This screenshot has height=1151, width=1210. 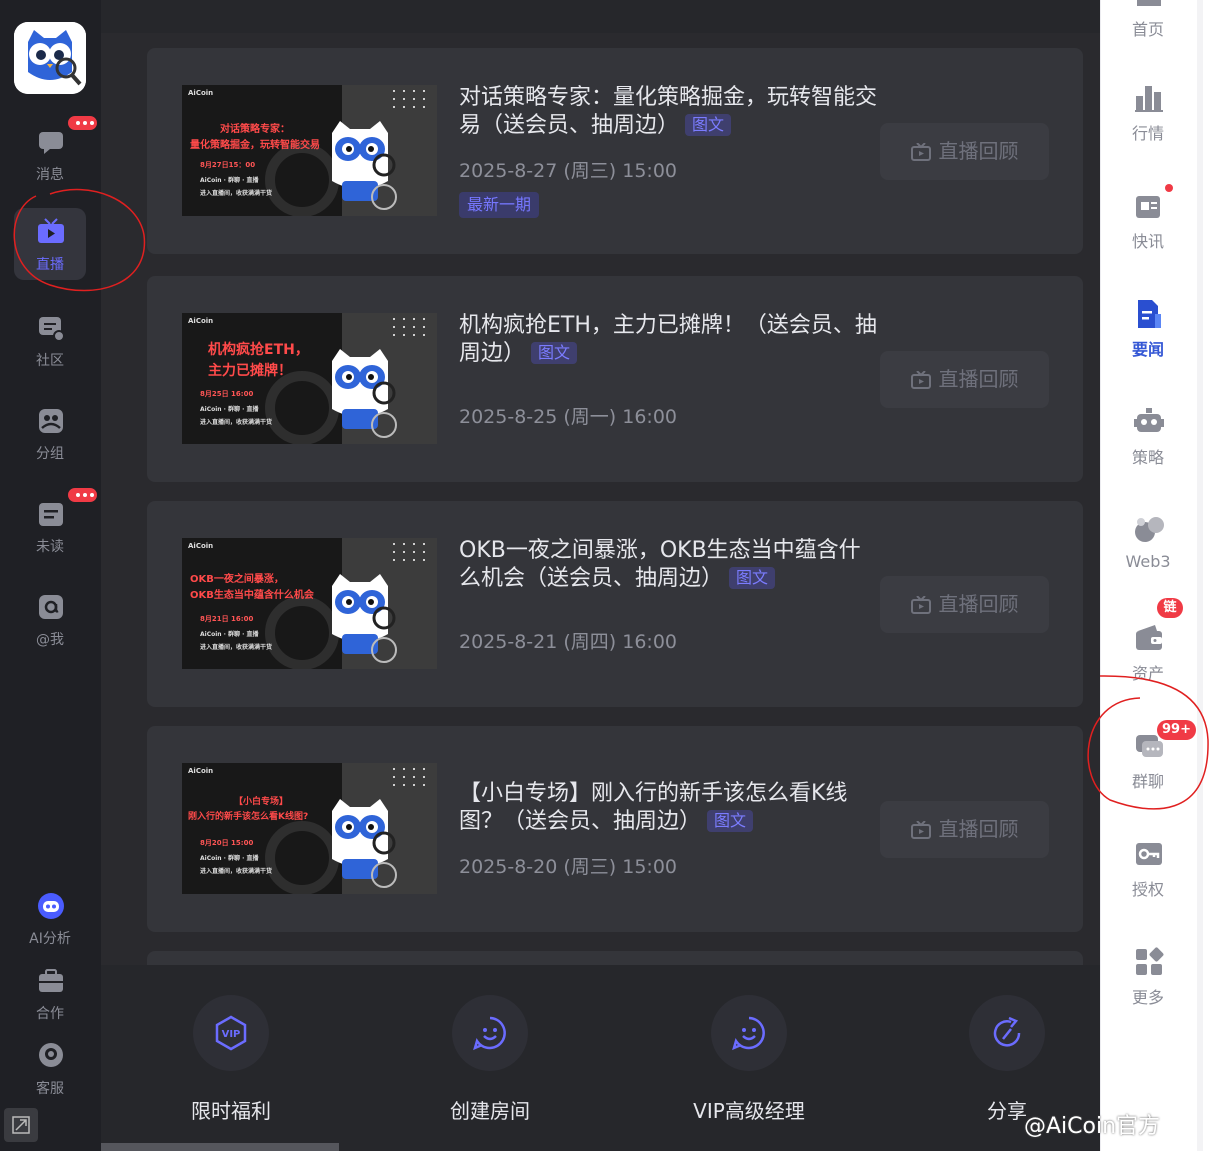 What do you see at coordinates (237, 579) in the screenshot?
I see `thumb-headline: OKB一夜之间暴涨，` at bounding box center [237, 579].